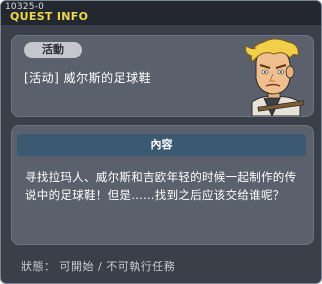 The height and width of the screenshot is (284, 322). Describe the element at coordinates (161, 145) in the screenshot. I see `content-section-header: 內容` at that location.